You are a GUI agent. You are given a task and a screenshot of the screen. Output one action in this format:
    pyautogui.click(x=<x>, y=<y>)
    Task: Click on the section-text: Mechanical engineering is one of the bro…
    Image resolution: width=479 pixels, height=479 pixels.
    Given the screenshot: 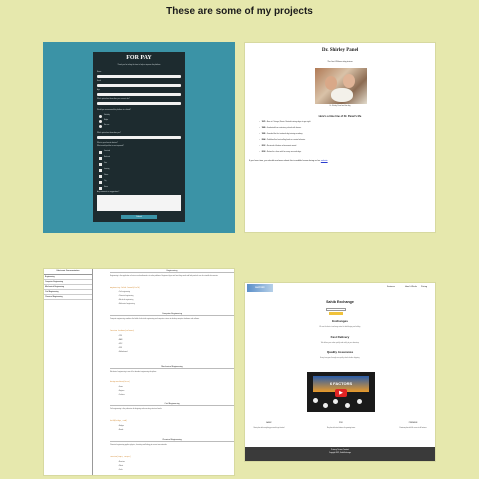 What is the action you would take?
    pyautogui.click(x=133, y=372)
    